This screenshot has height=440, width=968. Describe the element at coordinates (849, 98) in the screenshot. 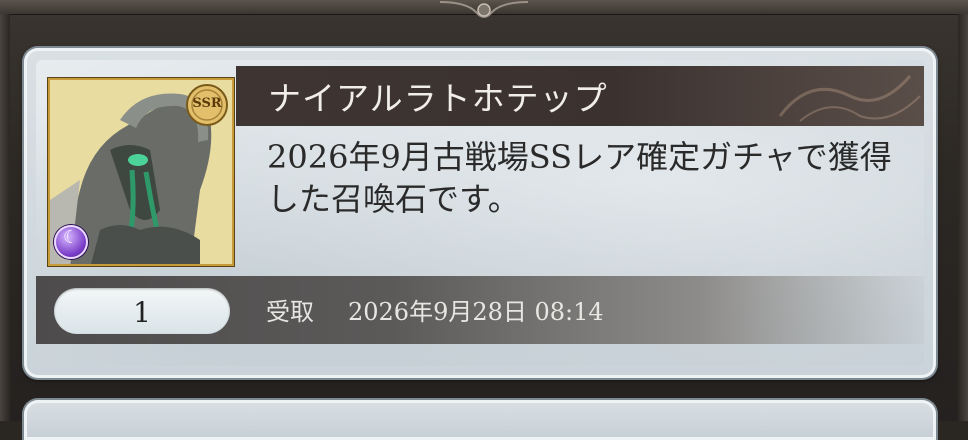

I see `title-ornament-icon` at that location.